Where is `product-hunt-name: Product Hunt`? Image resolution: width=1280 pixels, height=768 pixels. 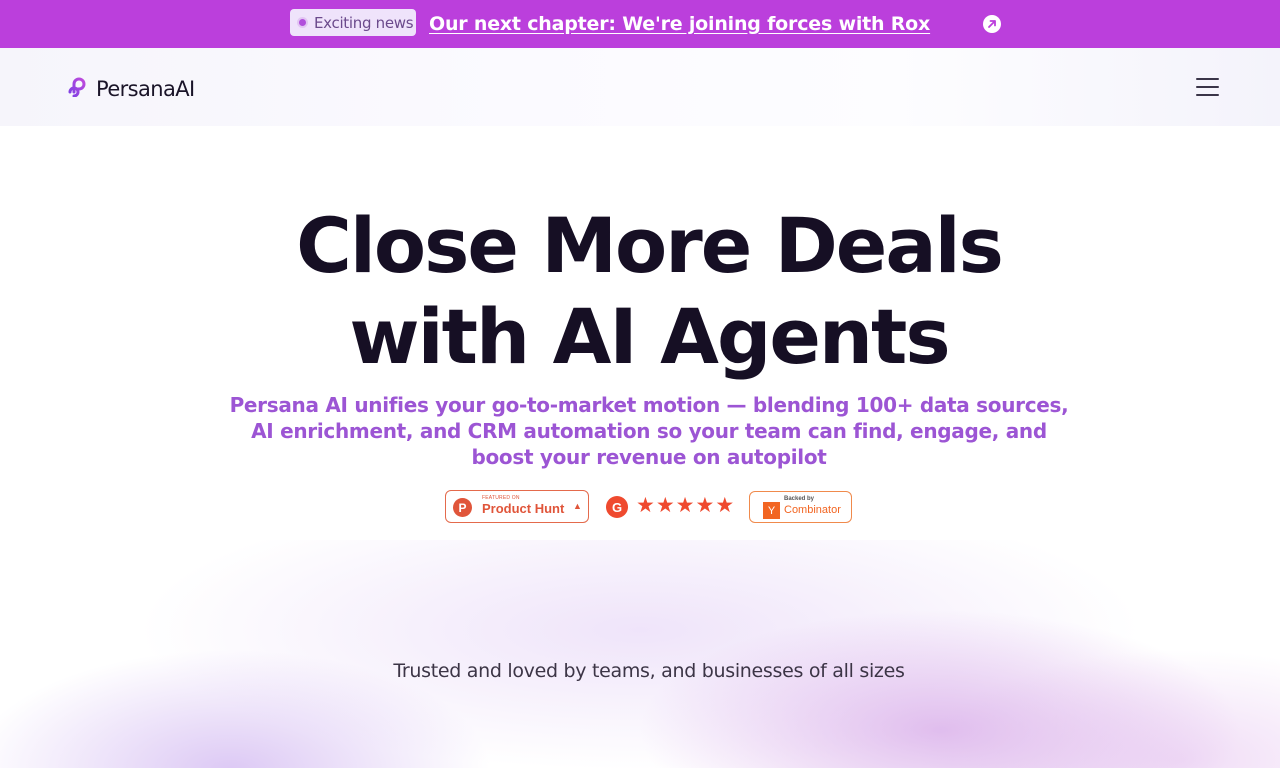
product-hunt-name: Product Hunt is located at coordinates (523, 508).